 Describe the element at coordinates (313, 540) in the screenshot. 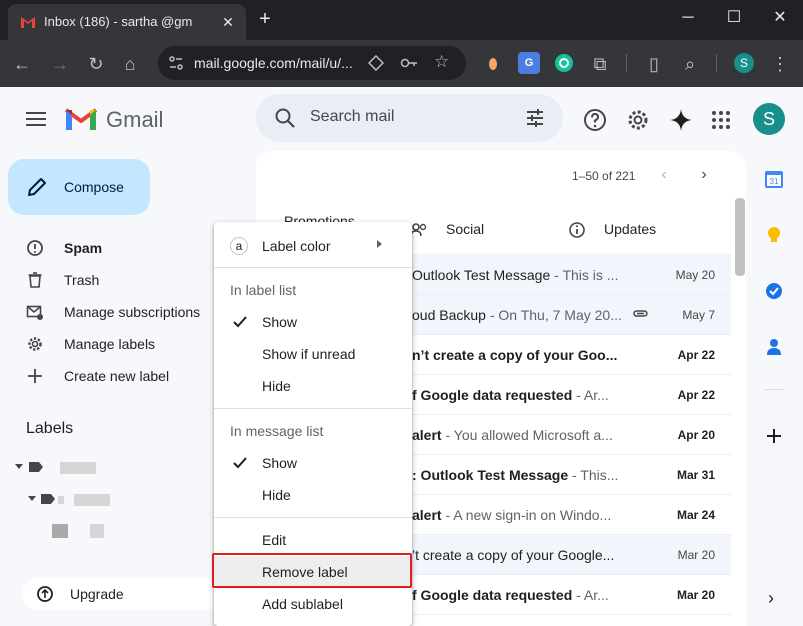

I see `menu-item-edit: Edit` at that location.